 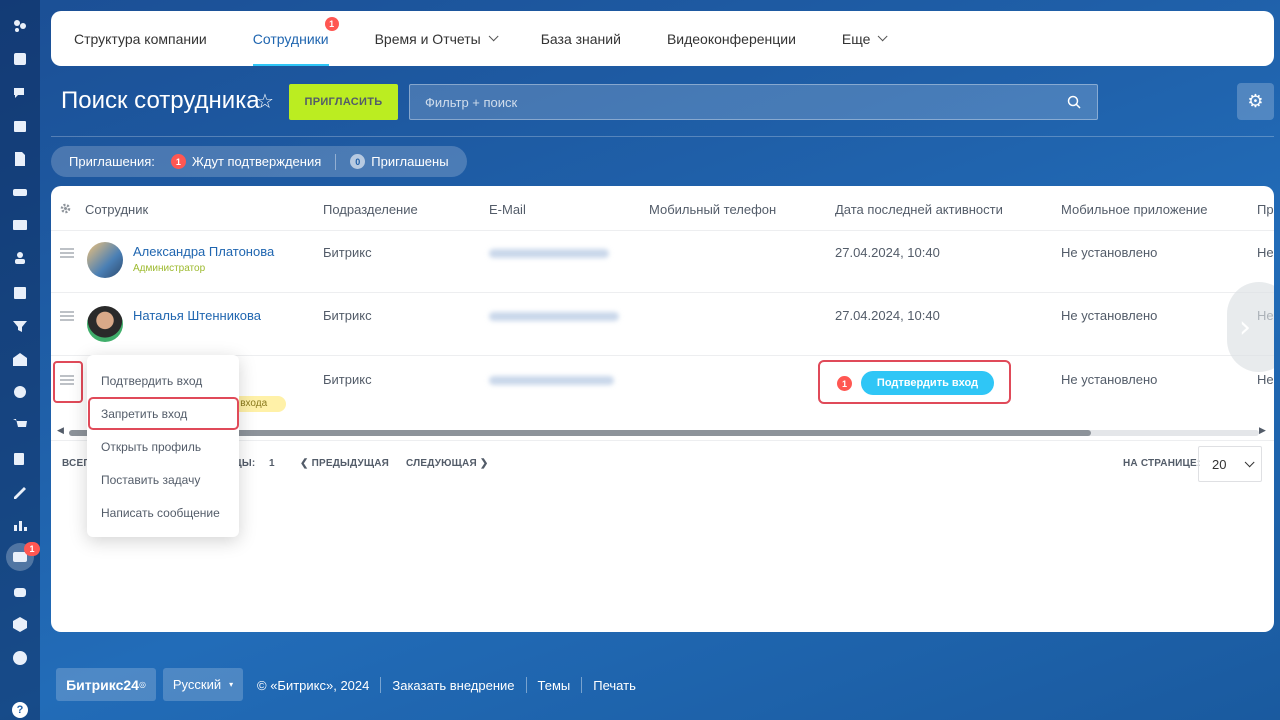 I want to click on column-header-mobile-app: Мобильное приложение, so click(x=1134, y=209).